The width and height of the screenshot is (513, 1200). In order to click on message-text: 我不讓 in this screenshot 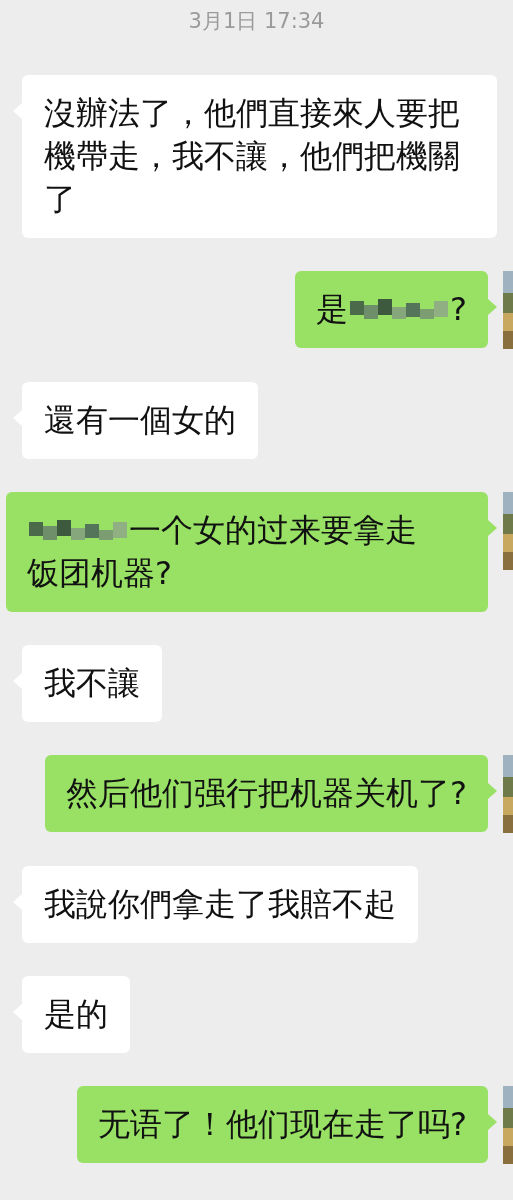, I will do `click(92, 683)`.